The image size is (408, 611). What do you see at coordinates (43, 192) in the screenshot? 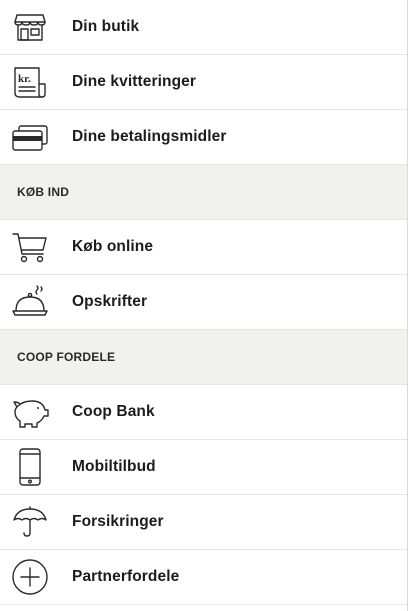
I see `section-title: KØB IND` at bounding box center [43, 192].